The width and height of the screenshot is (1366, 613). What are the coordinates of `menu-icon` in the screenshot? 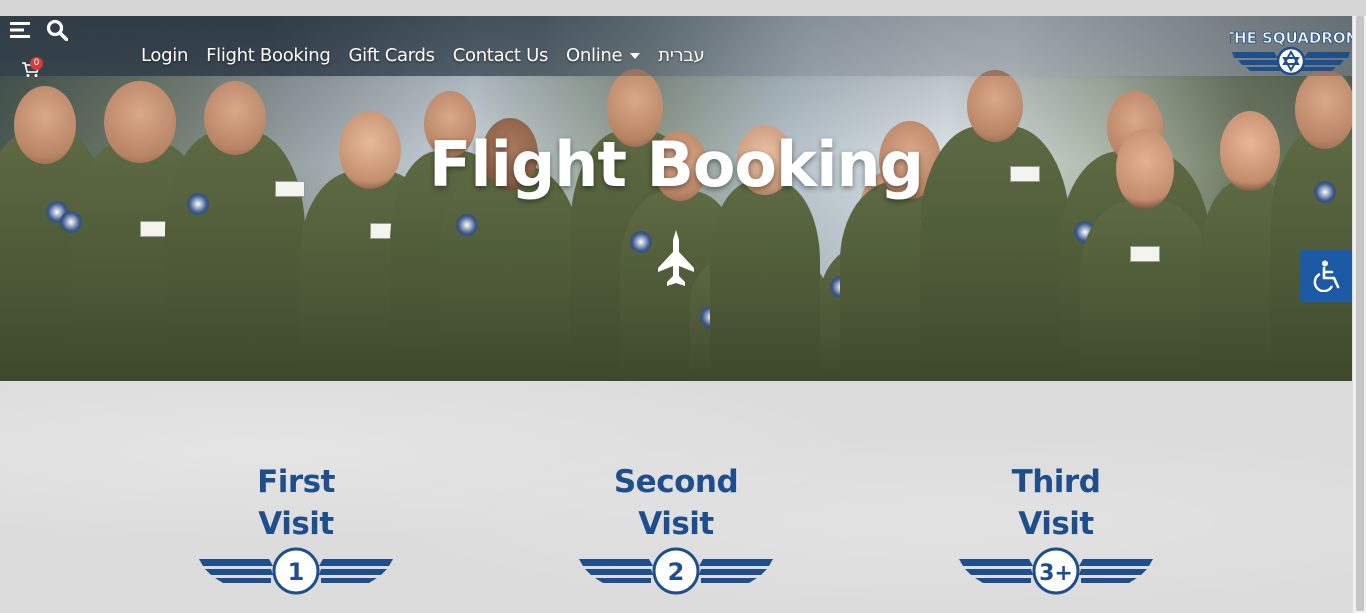 It's located at (21, 30).